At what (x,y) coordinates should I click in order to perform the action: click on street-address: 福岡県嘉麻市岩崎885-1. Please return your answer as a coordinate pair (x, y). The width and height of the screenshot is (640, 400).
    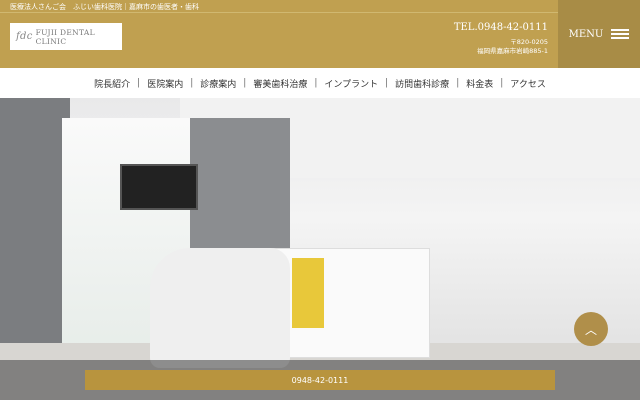
    Looking at the image, I should click on (512, 51).